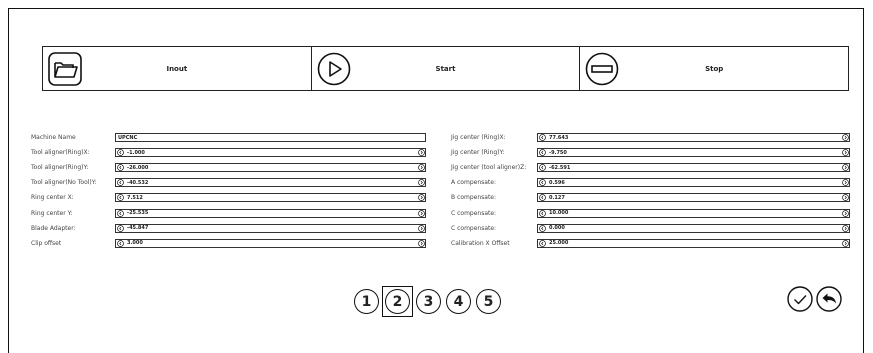 The width and height of the screenshot is (873, 353). I want to click on param-row: Clip offset 3.000, so click(228, 243).